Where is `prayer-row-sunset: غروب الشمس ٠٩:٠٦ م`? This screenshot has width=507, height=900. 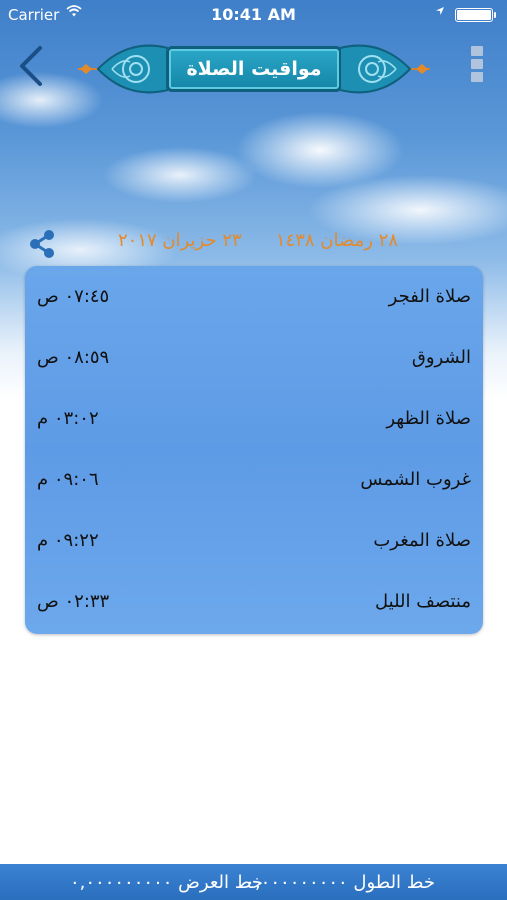
prayer-row-sunset: غروب الشمس ٠٩:٠٦ م is located at coordinates (254, 479).